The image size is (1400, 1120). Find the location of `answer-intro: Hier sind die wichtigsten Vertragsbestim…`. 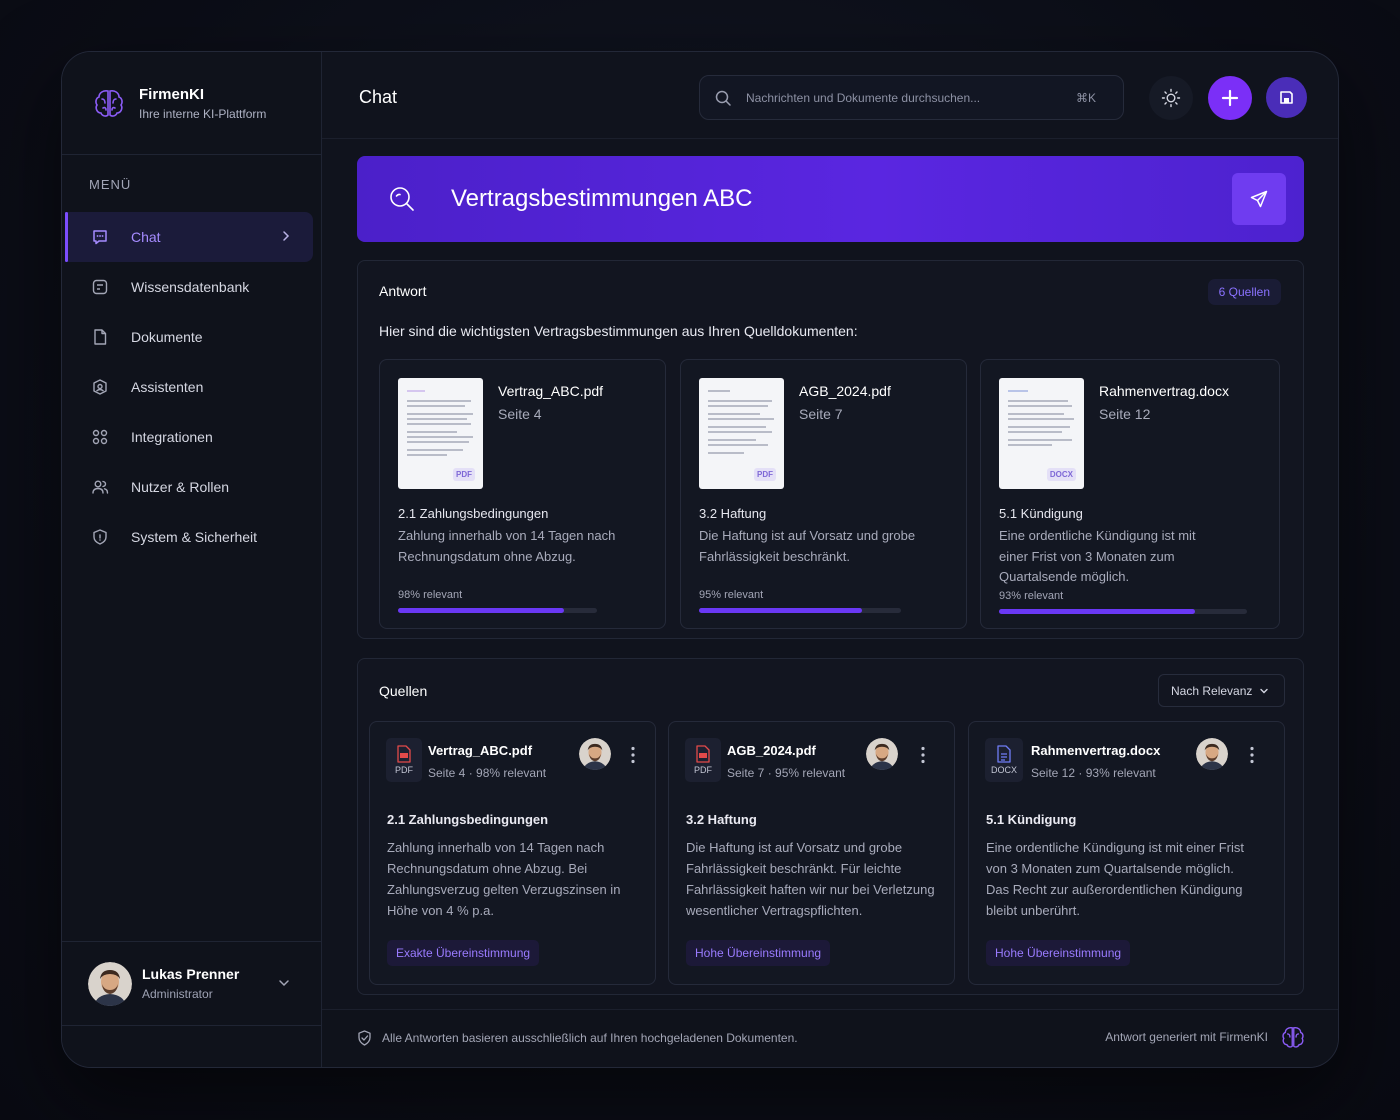

answer-intro: Hier sind die wichtigsten Vertragsbestim… is located at coordinates (618, 331).